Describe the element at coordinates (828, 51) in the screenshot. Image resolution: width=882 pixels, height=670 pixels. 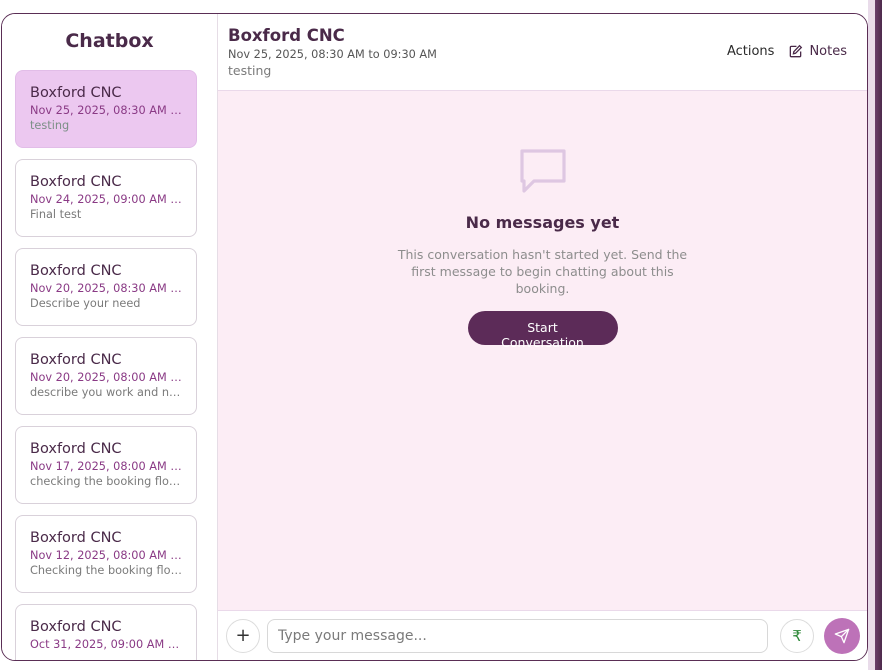
I see `notes-label: Notes` at that location.